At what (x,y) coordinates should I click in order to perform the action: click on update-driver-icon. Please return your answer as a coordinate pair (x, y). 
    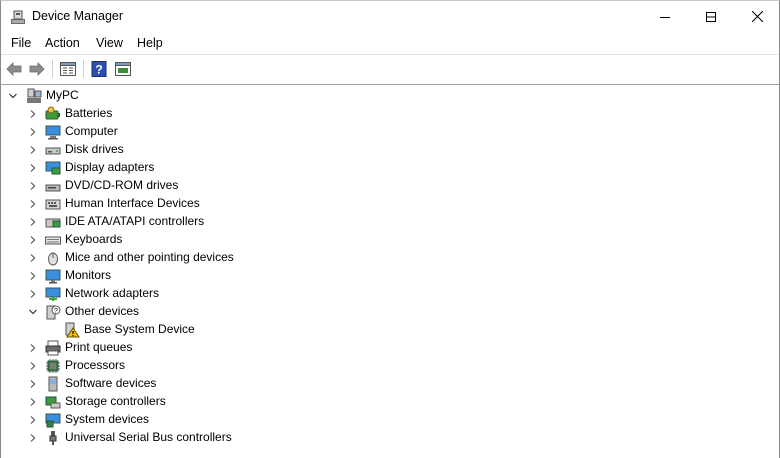
    Looking at the image, I should click on (123, 69).